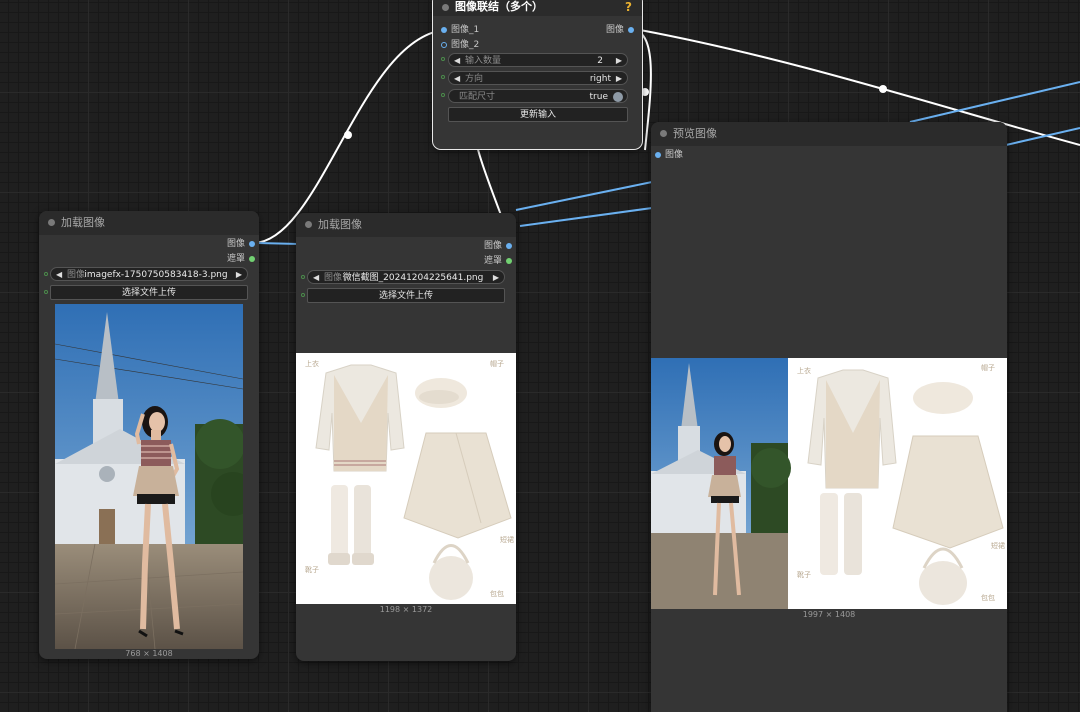 The image size is (1080, 712). What do you see at coordinates (538, 114) in the screenshot?
I see `update-inputs-button: 更新输入` at bounding box center [538, 114].